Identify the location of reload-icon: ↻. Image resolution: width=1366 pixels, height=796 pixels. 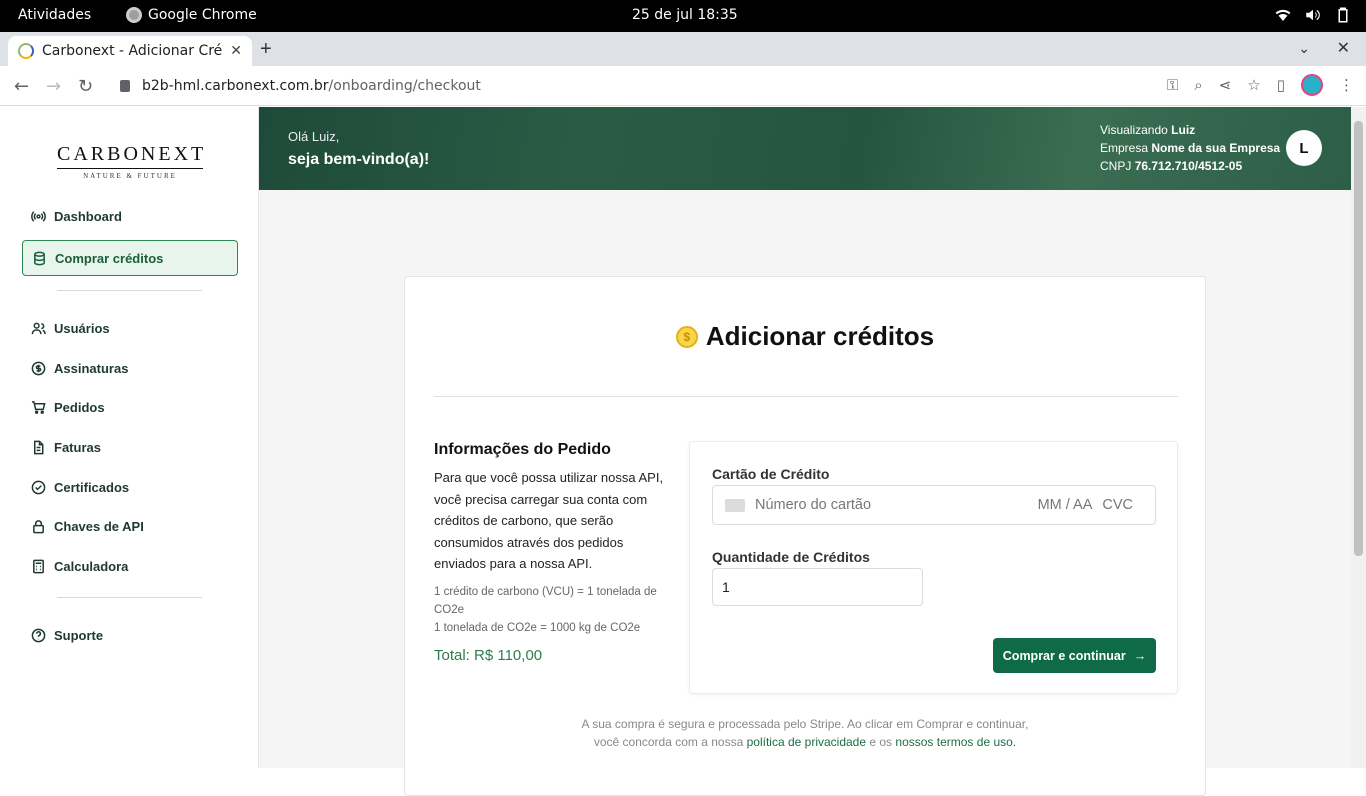
(85, 86).